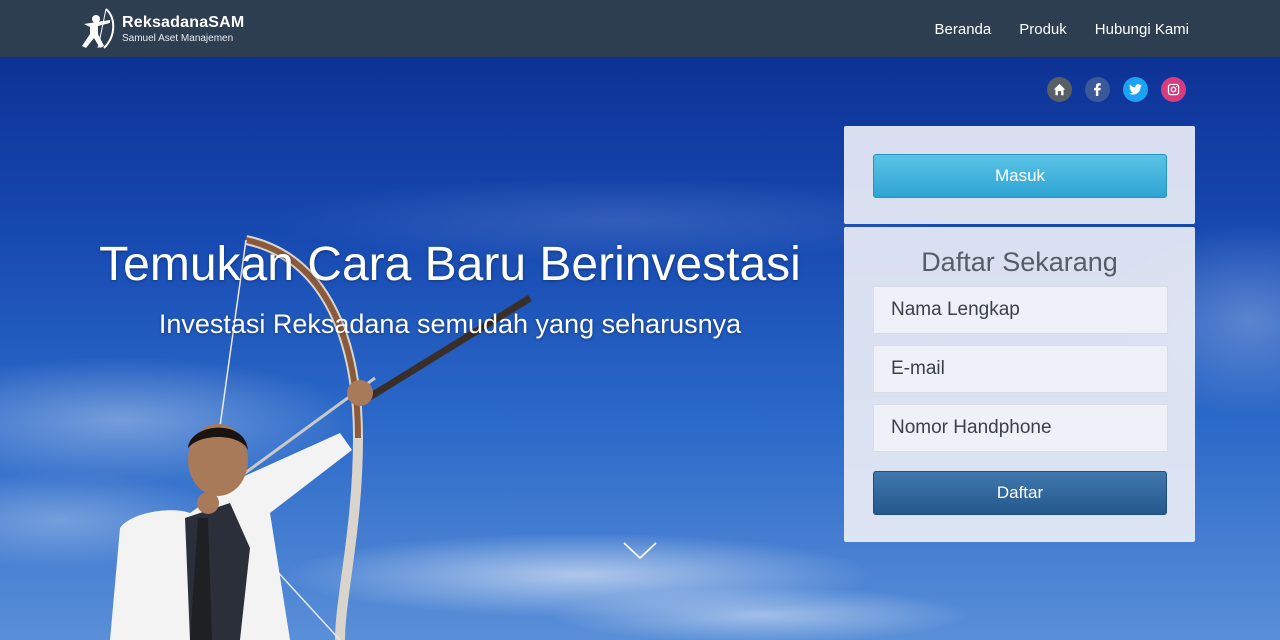  What do you see at coordinates (1020, 310) in the screenshot?
I see `full-name-input` at bounding box center [1020, 310].